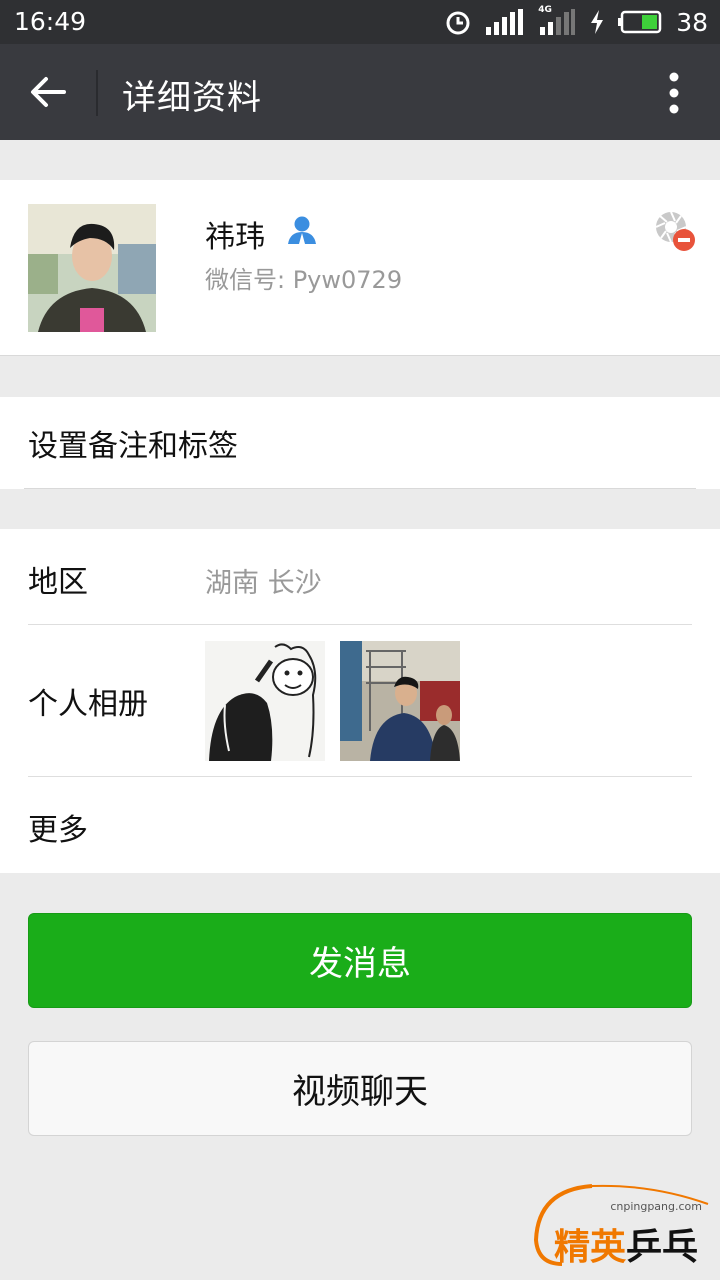 This screenshot has width=720, height=1280. What do you see at coordinates (597, 22) in the screenshot?
I see `charging-icon` at bounding box center [597, 22].